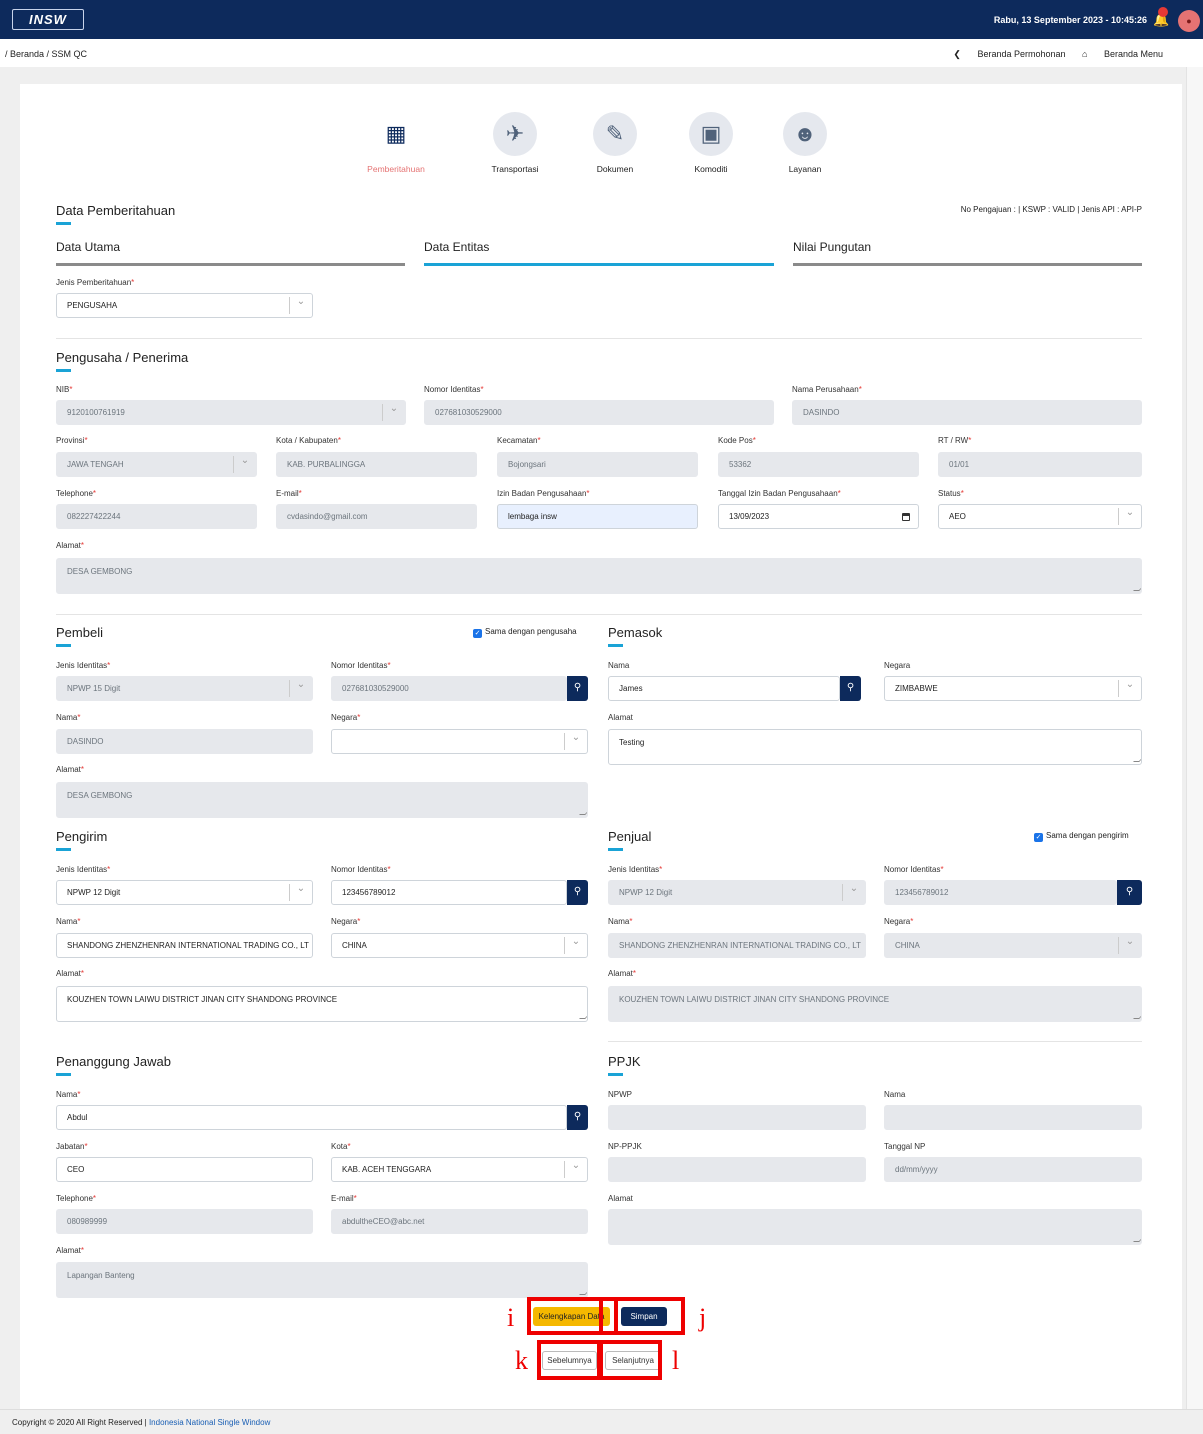 The image size is (1203, 1434). What do you see at coordinates (322, 800) in the screenshot?
I see `pembeli-alamat-textarea: DESA GEMBONG` at bounding box center [322, 800].